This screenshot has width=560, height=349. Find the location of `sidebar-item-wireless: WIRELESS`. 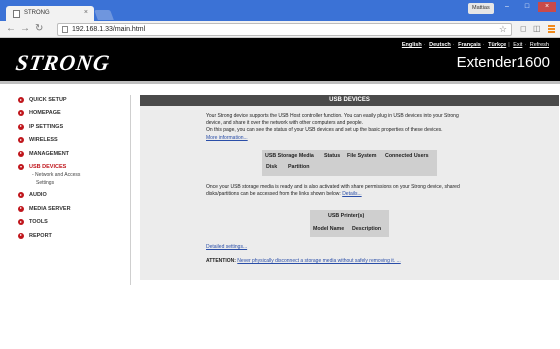

sidebar-item-wireless: WIRELESS is located at coordinates (73, 141).